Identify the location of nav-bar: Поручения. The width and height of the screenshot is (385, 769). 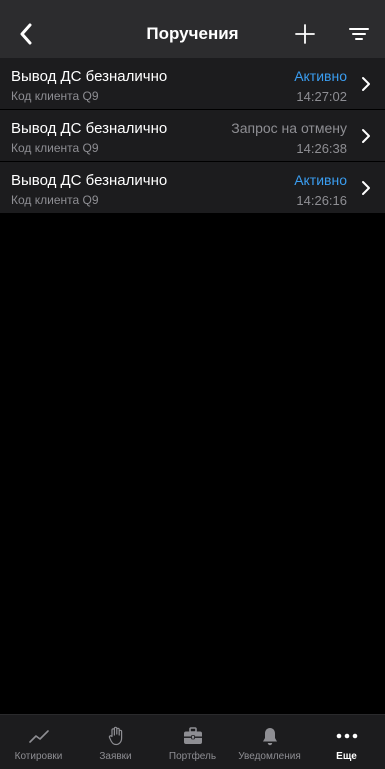
(192, 34).